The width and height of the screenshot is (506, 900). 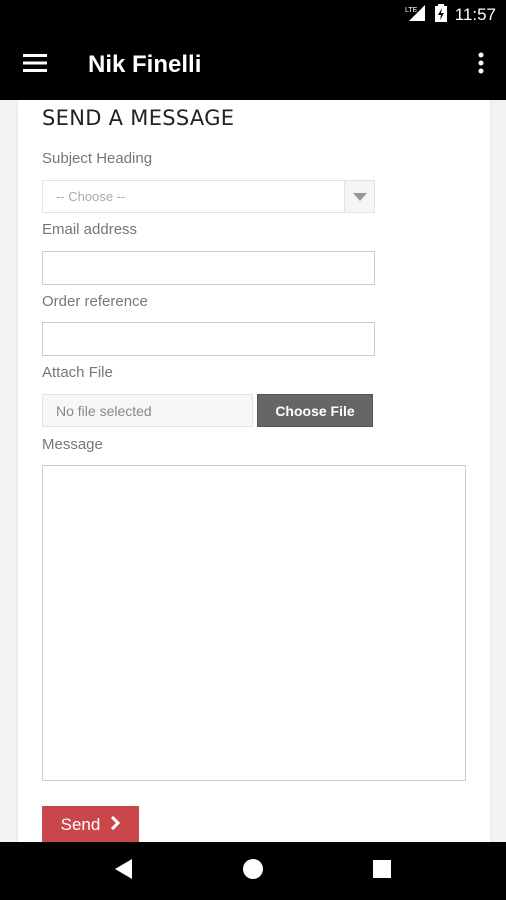 What do you see at coordinates (208, 268) in the screenshot?
I see `email-input` at bounding box center [208, 268].